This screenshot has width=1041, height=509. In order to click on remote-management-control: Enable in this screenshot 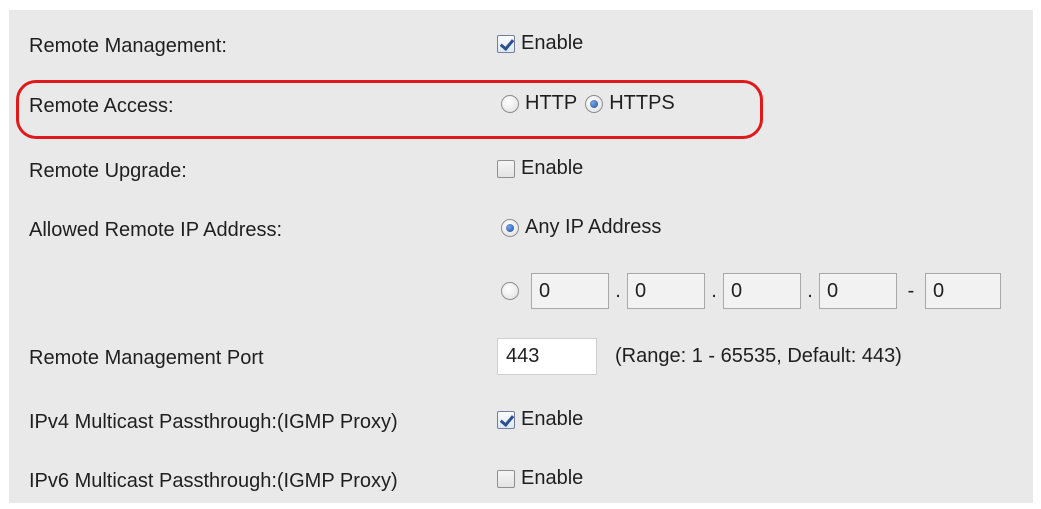, I will do `click(540, 43)`.